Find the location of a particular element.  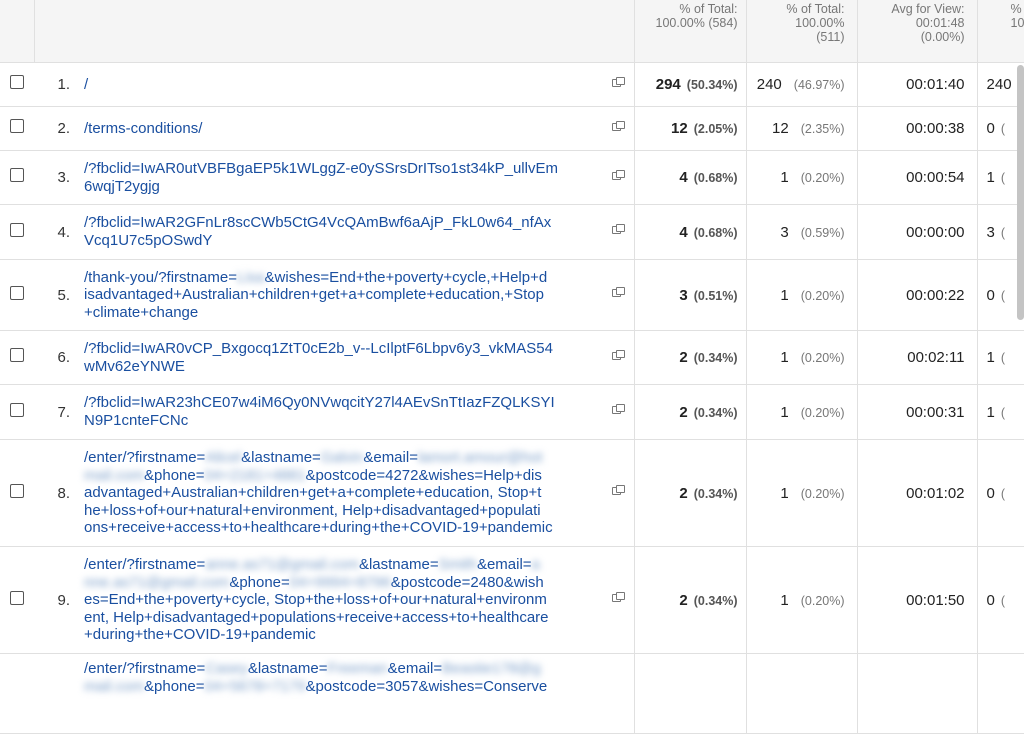

page-path-line: Vcq1U7c5pOSwdY is located at coordinates (344, 241).